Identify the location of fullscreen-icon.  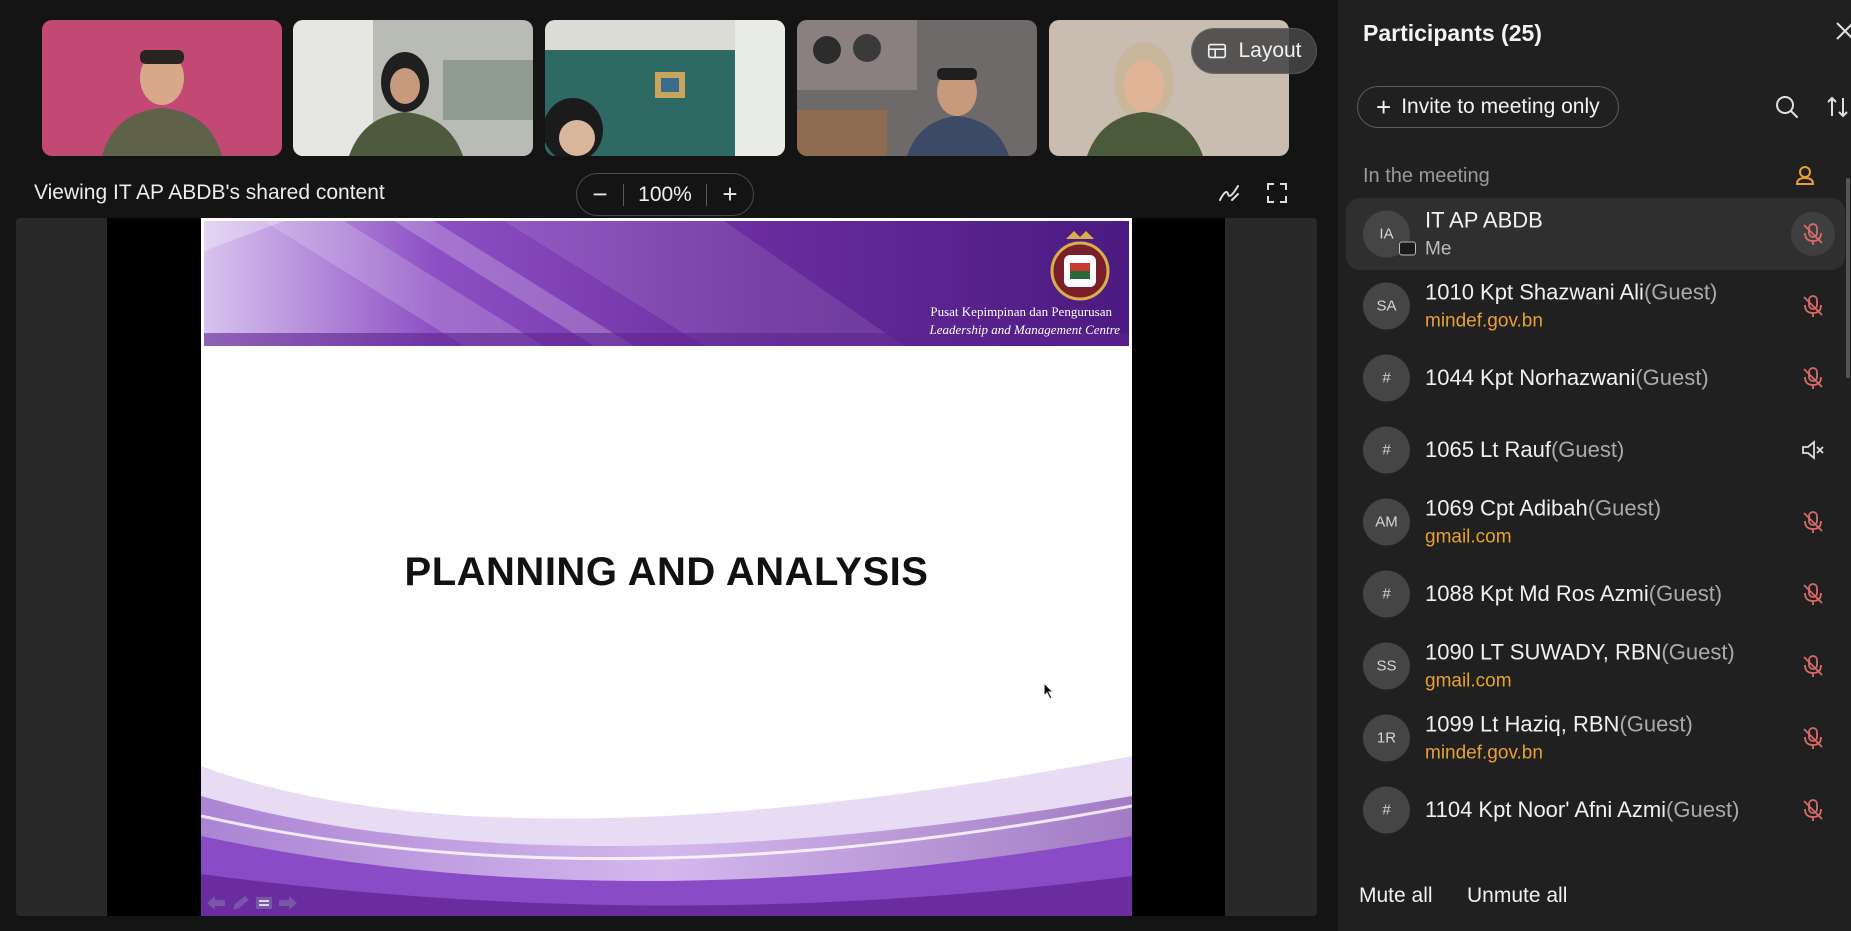
(1277, 193).